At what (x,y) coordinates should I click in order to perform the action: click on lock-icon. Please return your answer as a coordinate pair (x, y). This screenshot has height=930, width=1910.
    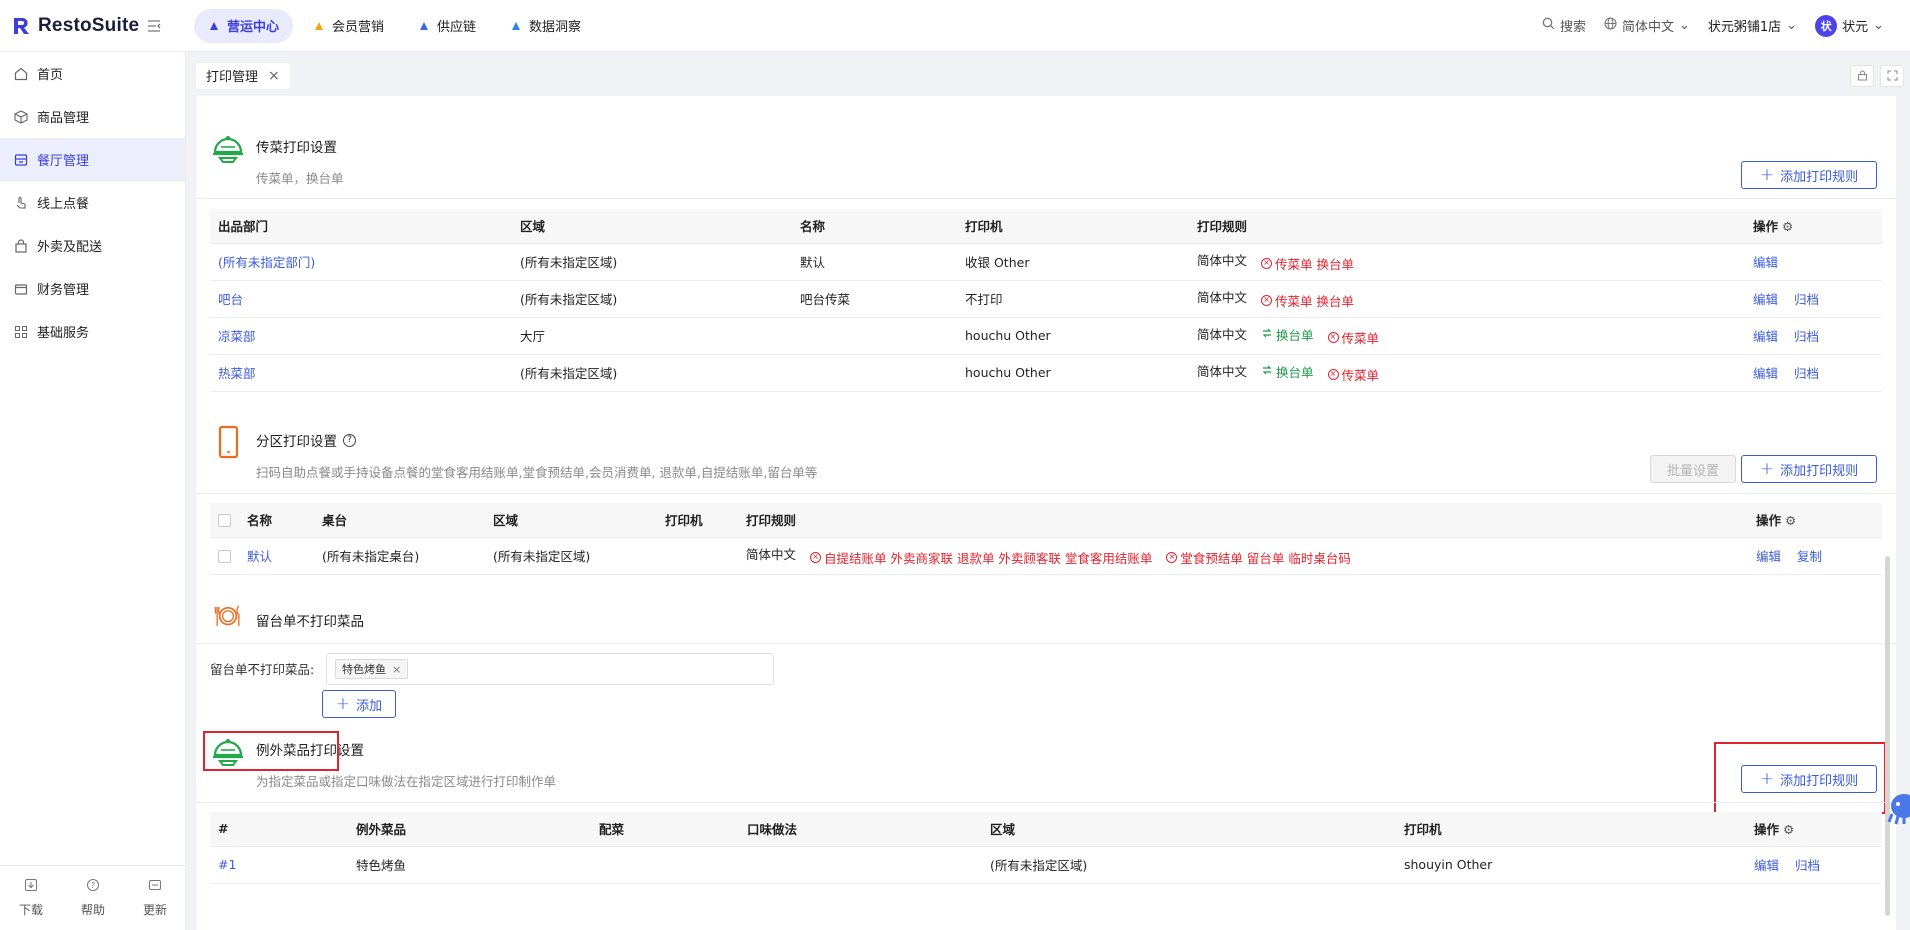
    Looking at the image, I should click on (1862, 75).